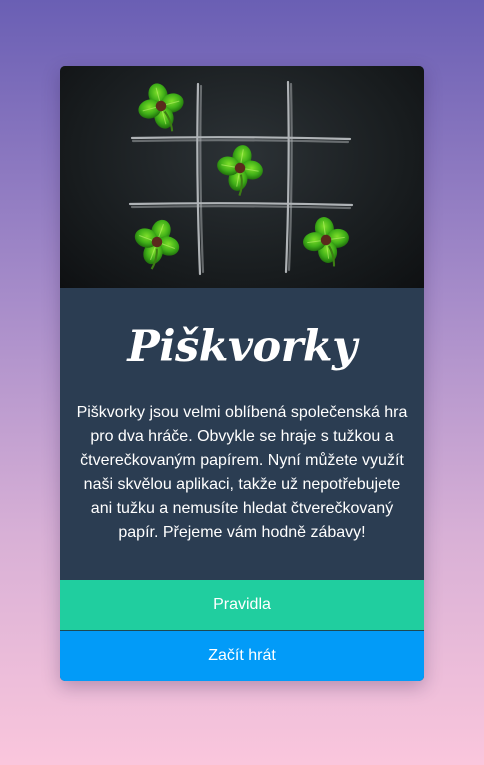 The height and width of the screenshot is (765, 484). Describe the element at coordinates (242, 605) in the screenshot. I see `rules-button: Pravidla` at that location.